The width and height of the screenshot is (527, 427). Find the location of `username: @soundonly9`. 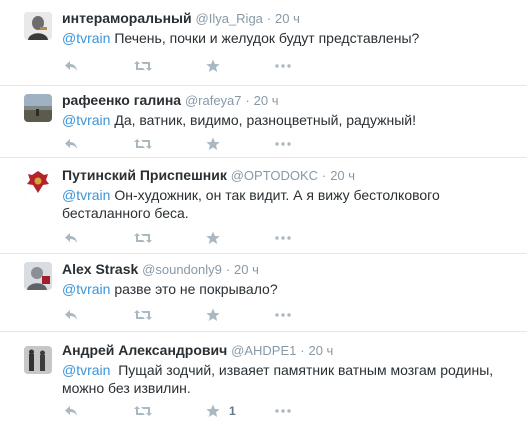

username: @soundonly9 is located at coordinates (182, 269).